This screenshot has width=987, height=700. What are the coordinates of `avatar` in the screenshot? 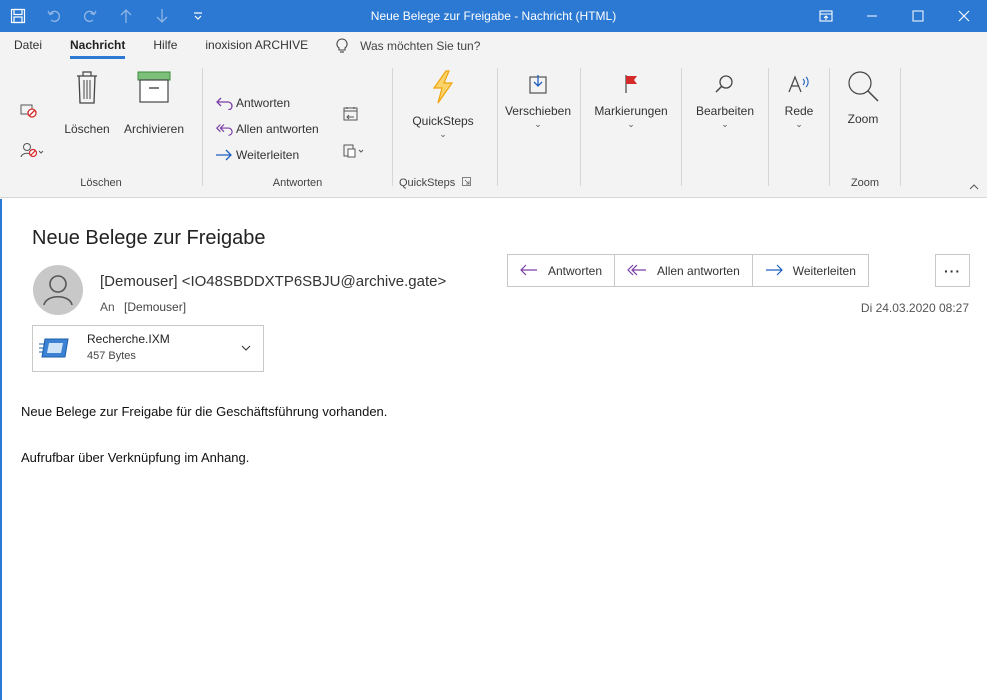 It's located at (58, 290).